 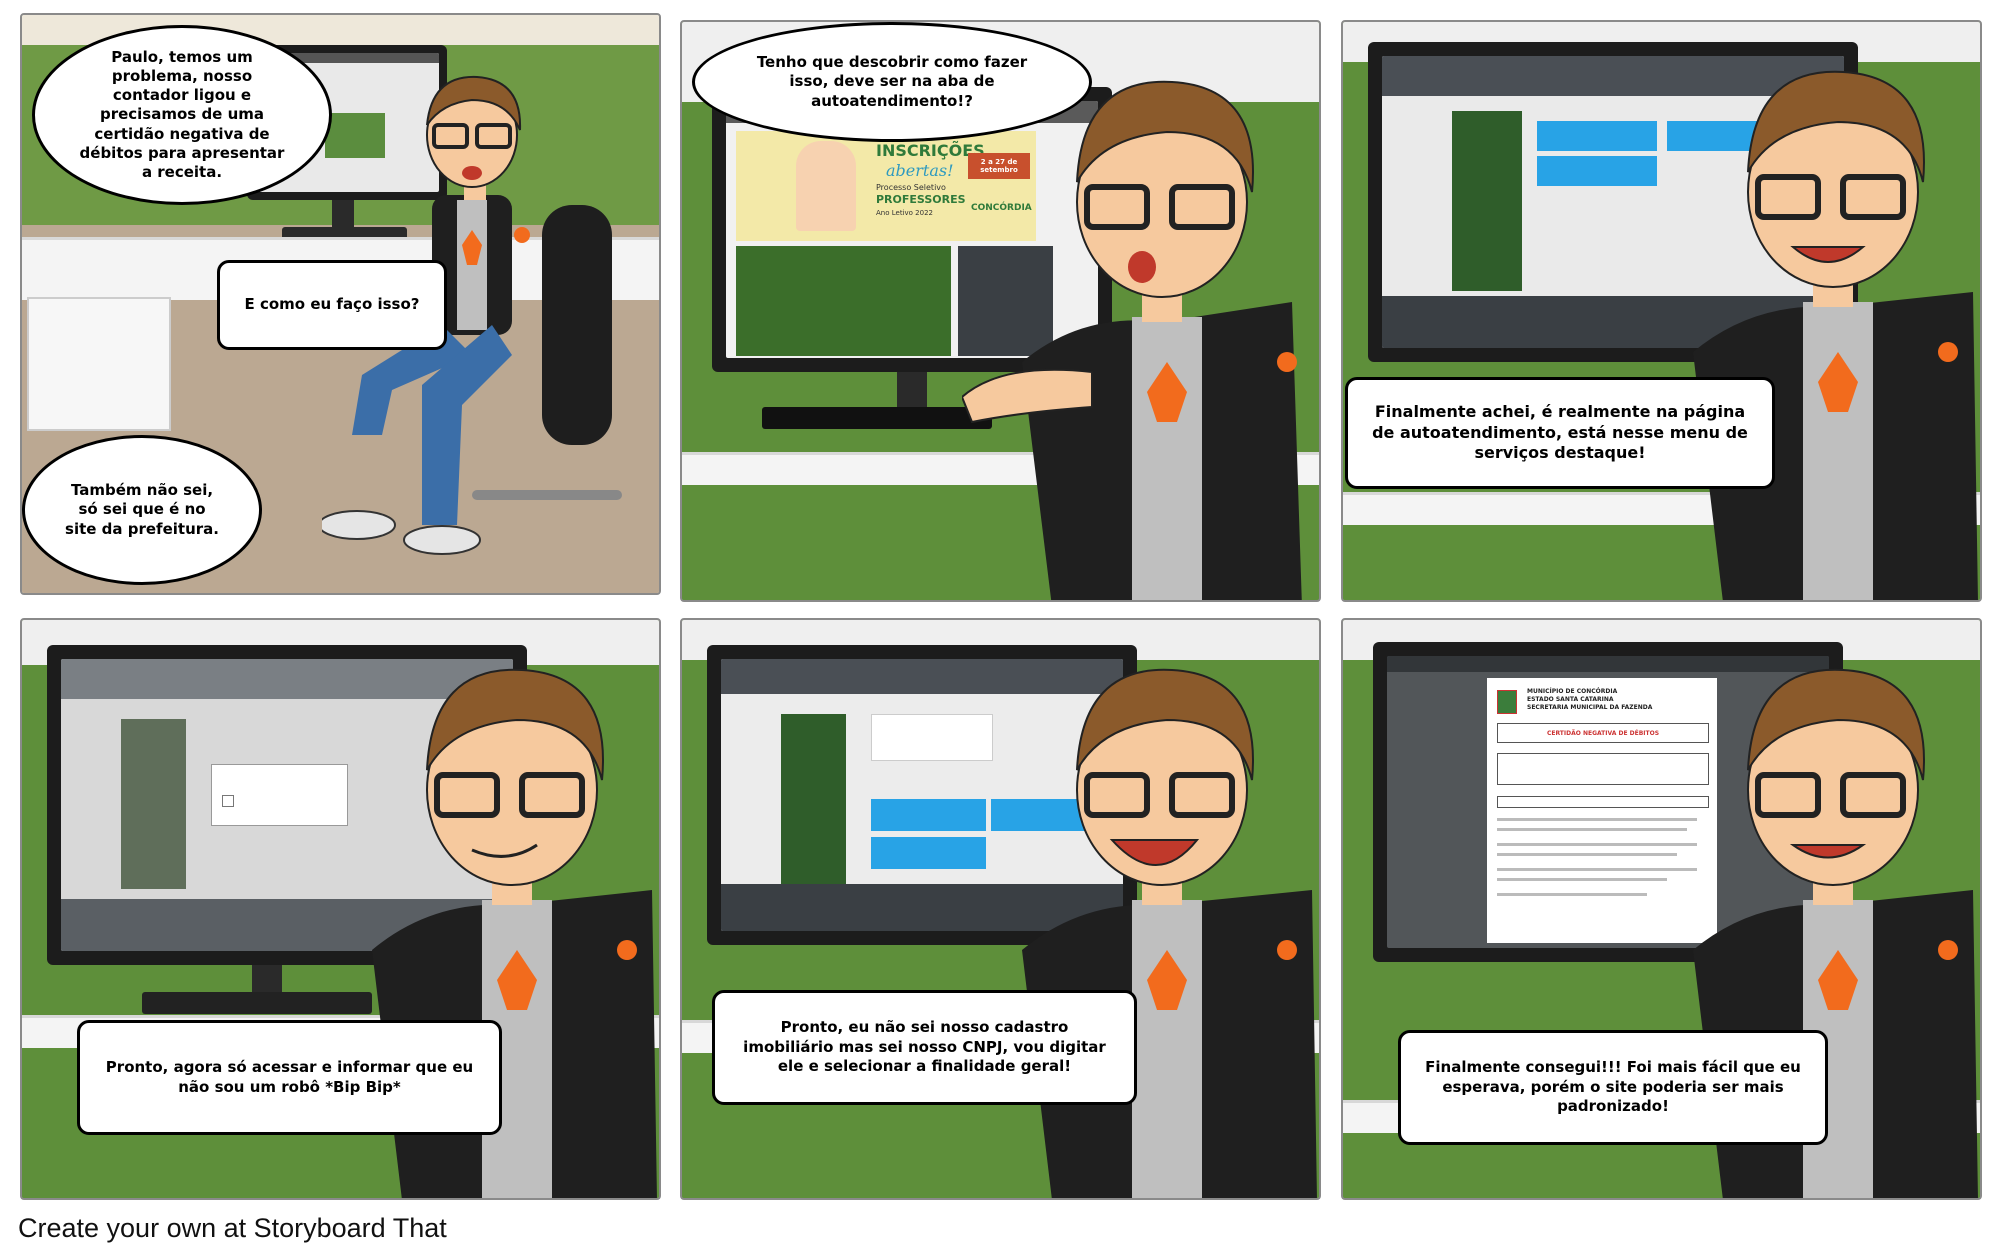 I want to click on doc-header-1: MUNICÍPIO DE CONCÓRDIA, so click(x=1572, y=691).